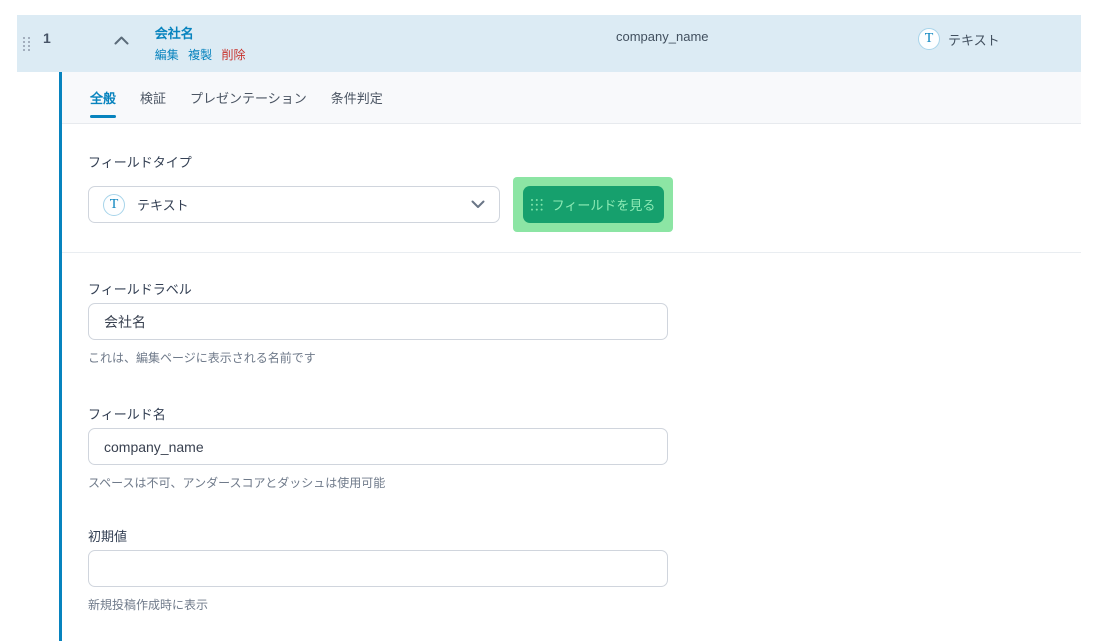 The image size is (1100, 641). Describe the element at coordinates (203, 43) in the screenshot. I see `field-title-block: 会社名 編集 複製 削除` at that location.